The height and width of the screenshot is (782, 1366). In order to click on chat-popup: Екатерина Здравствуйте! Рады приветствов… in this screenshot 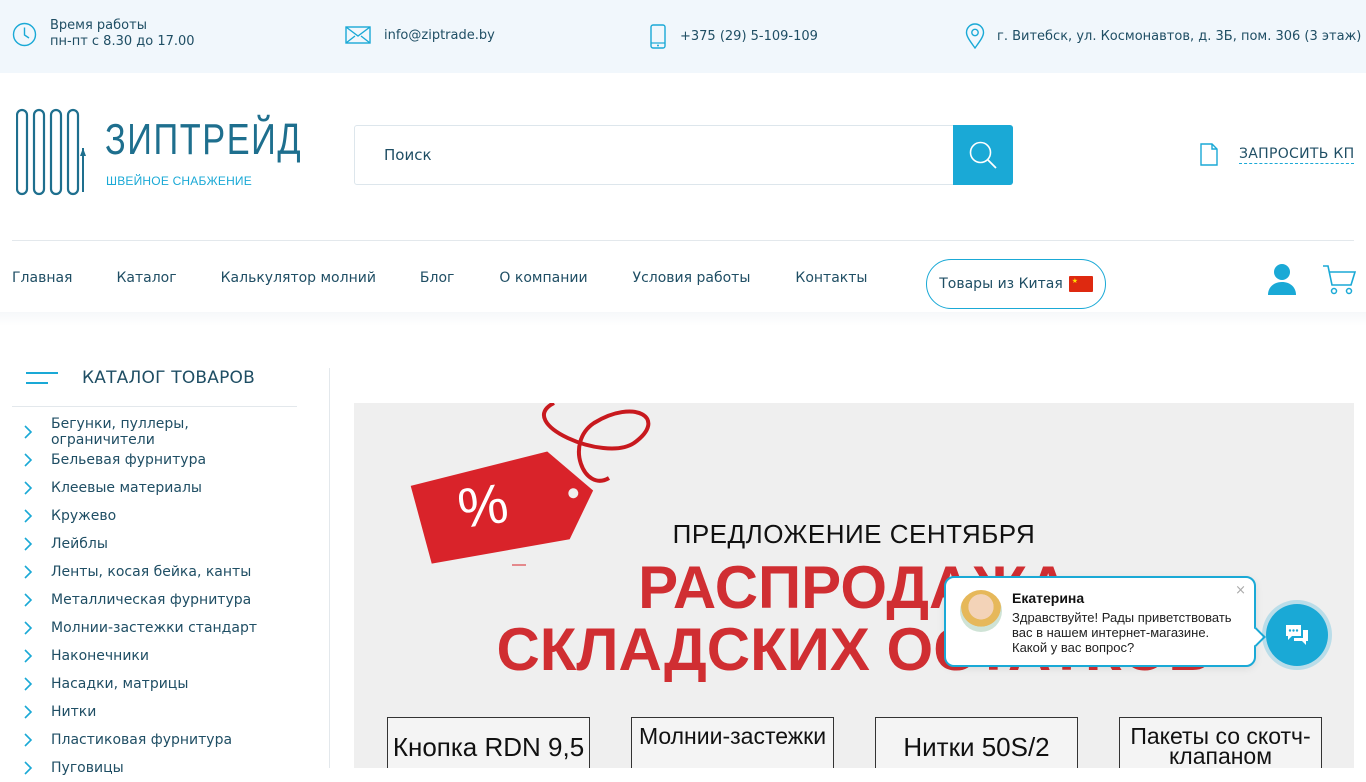, I will do `click(1105, 621)`.